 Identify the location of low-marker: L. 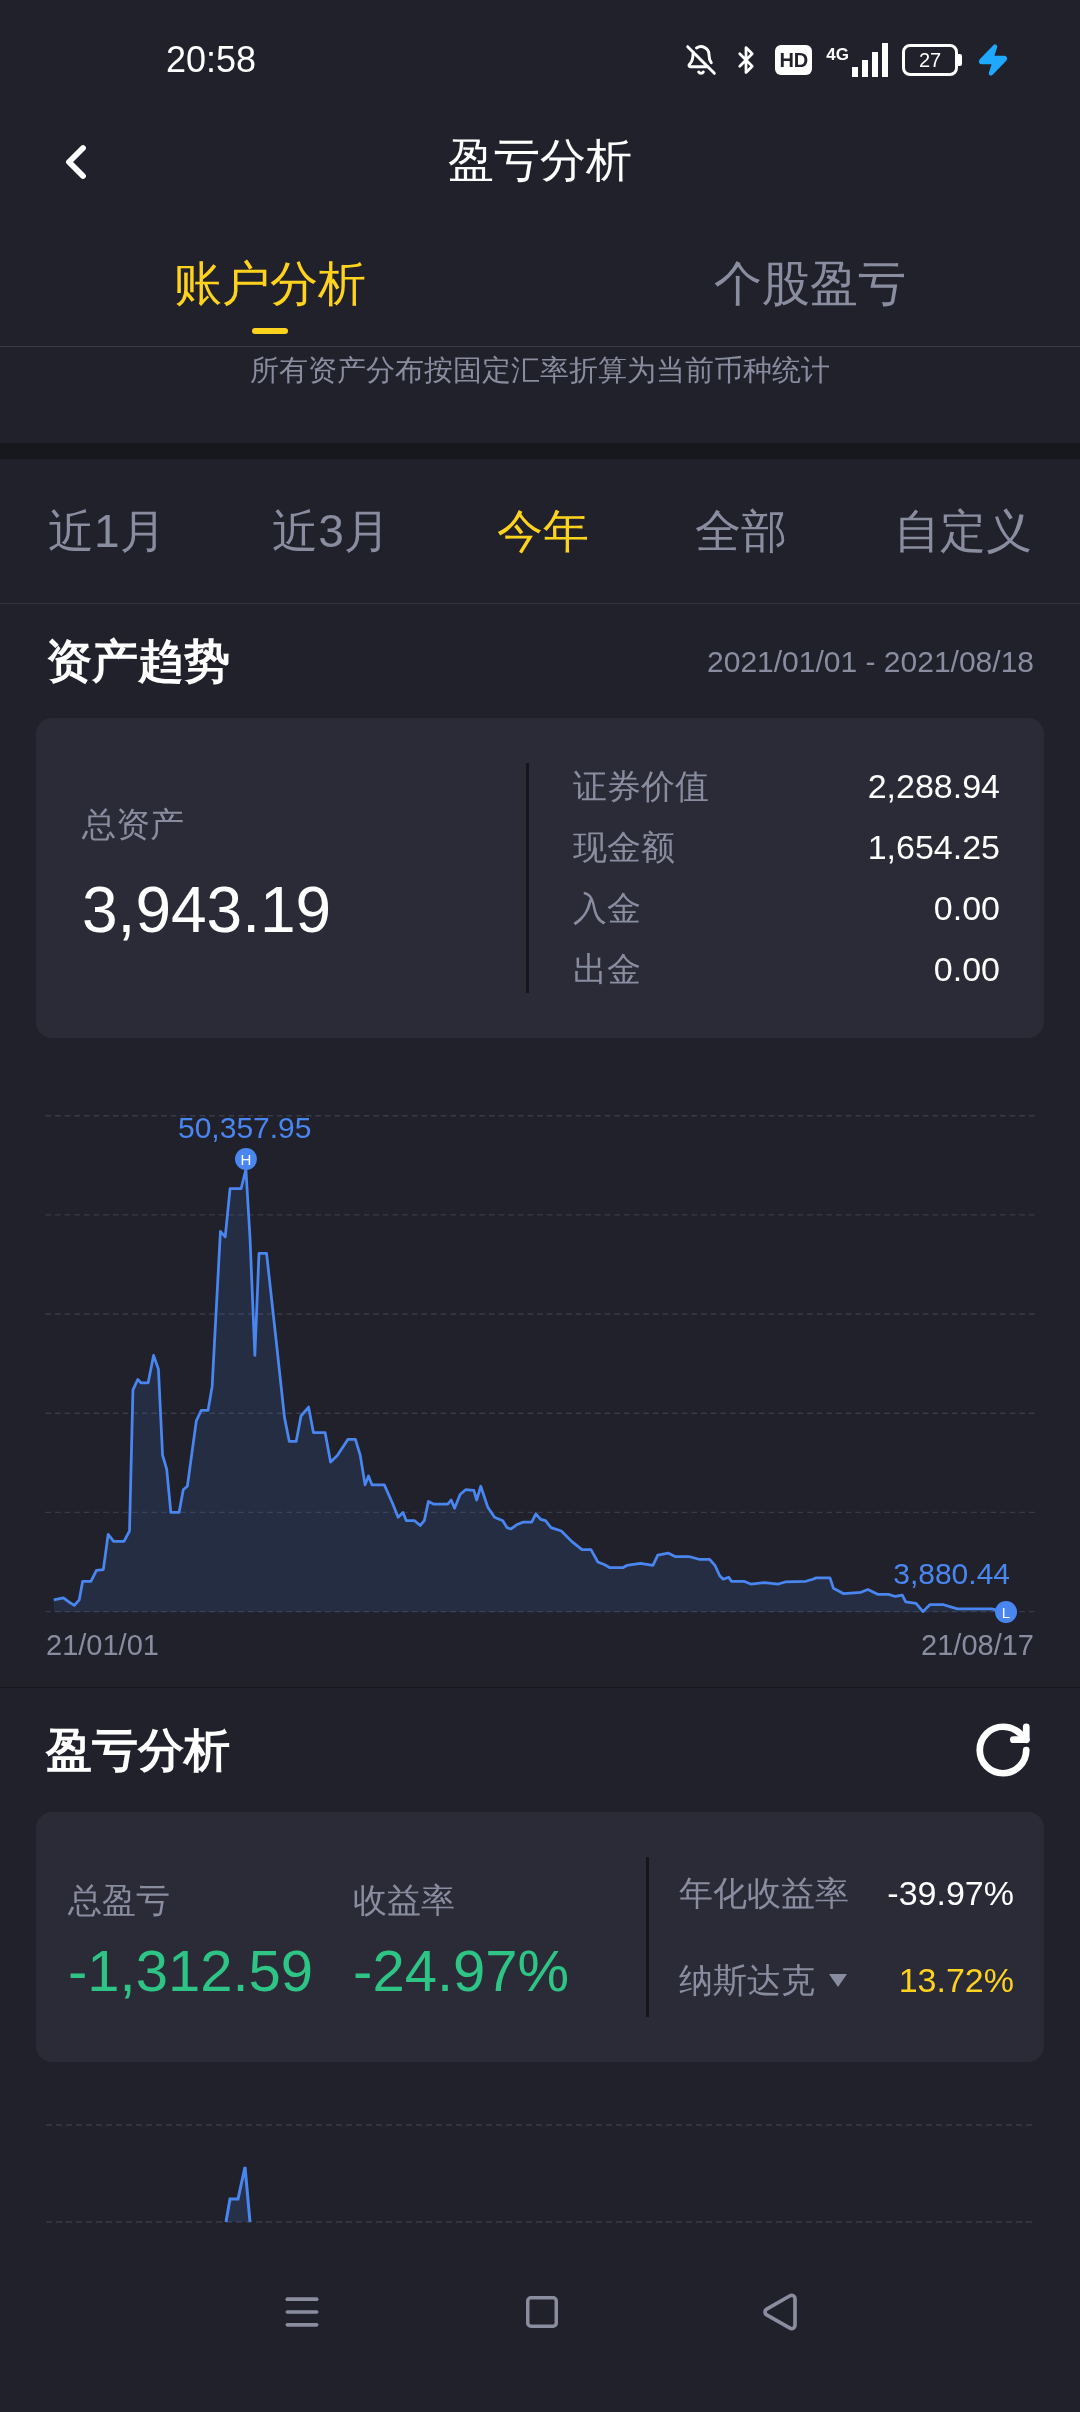
(1006, 1612).